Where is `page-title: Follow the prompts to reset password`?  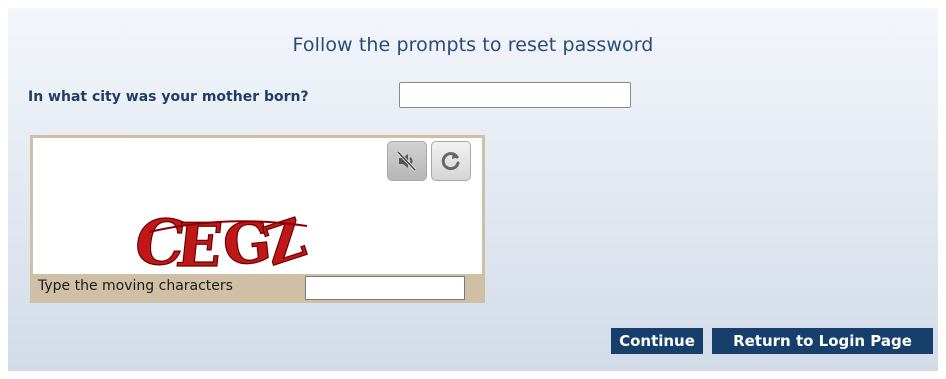 page-title: Follow the prompts to reset password is located at coordinates (473, 45).